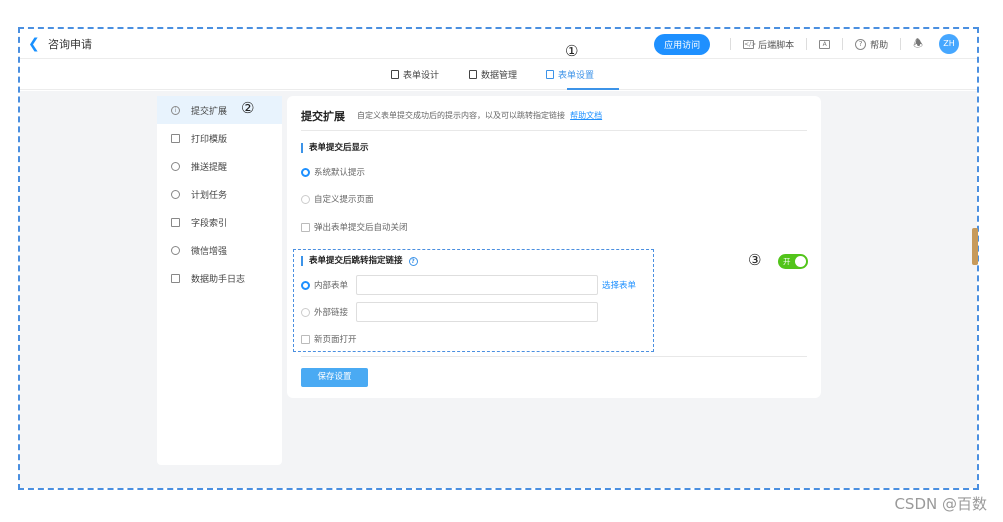 The height and width of the screenshot is (522, 1003). I want to click on tab-label: 表单设置, so click(576, 76).